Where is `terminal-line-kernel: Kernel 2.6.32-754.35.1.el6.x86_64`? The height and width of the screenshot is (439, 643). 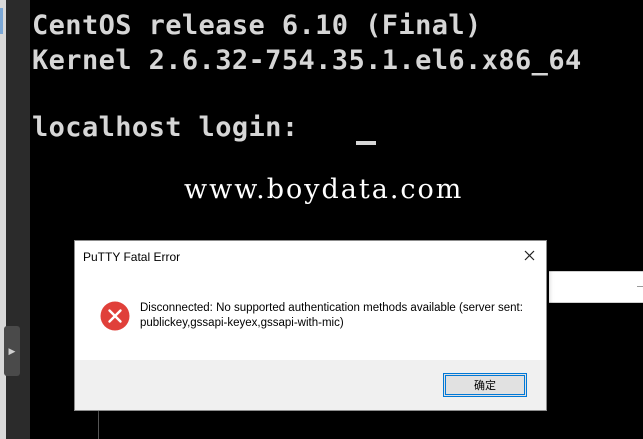 terminal-line-kernel: Kernel 2.6.32-754.35.1.el6.x86_64 is located at coordinates (307, 60).